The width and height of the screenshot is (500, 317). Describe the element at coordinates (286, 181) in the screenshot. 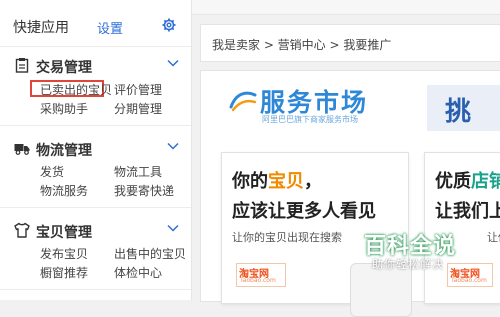

I see `card-headline-highlight: 宝贝` at that location.